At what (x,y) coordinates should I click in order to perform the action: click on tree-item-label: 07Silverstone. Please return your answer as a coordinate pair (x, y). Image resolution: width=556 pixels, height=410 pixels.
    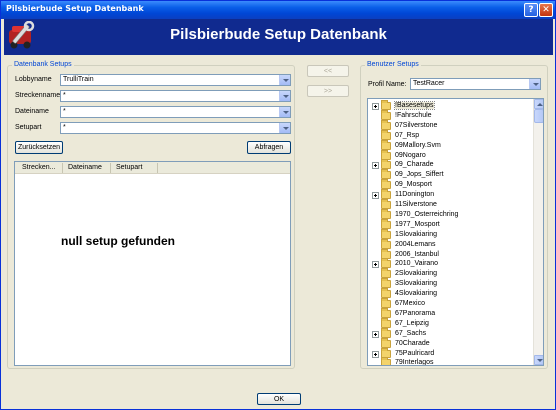
    Looking at the image, I should click on (416, 125).